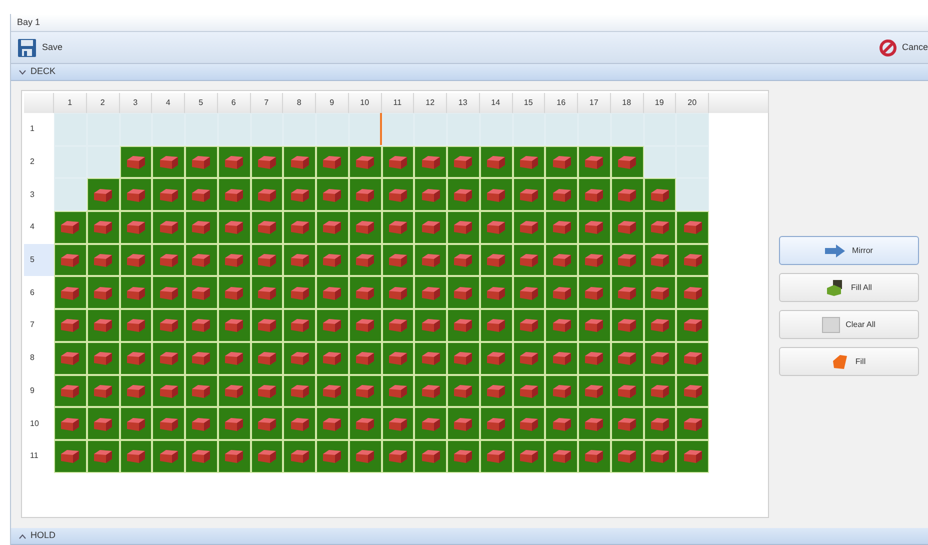 The width and height of the screenshot is (928, 545). What do you see at coordinates (848, 324) in the screenshot?
I see `action-button: Clear All` at bounding box center [848, 324].